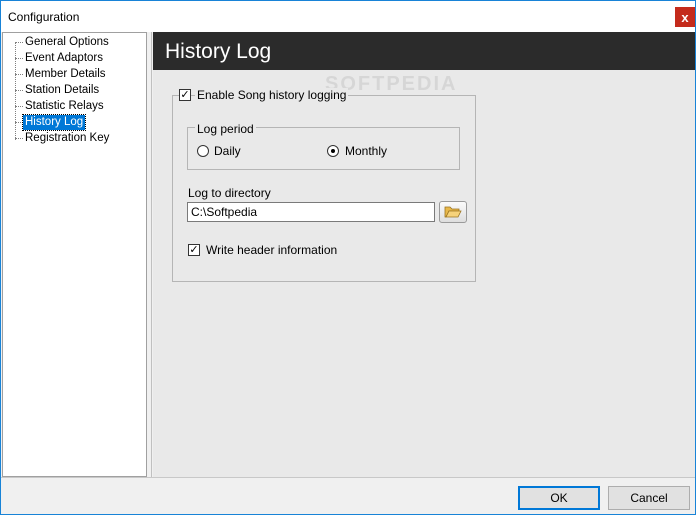  Describe the element at coordinates (424, 51) in the screenshot. I see `panel-header: History Log` at that location.